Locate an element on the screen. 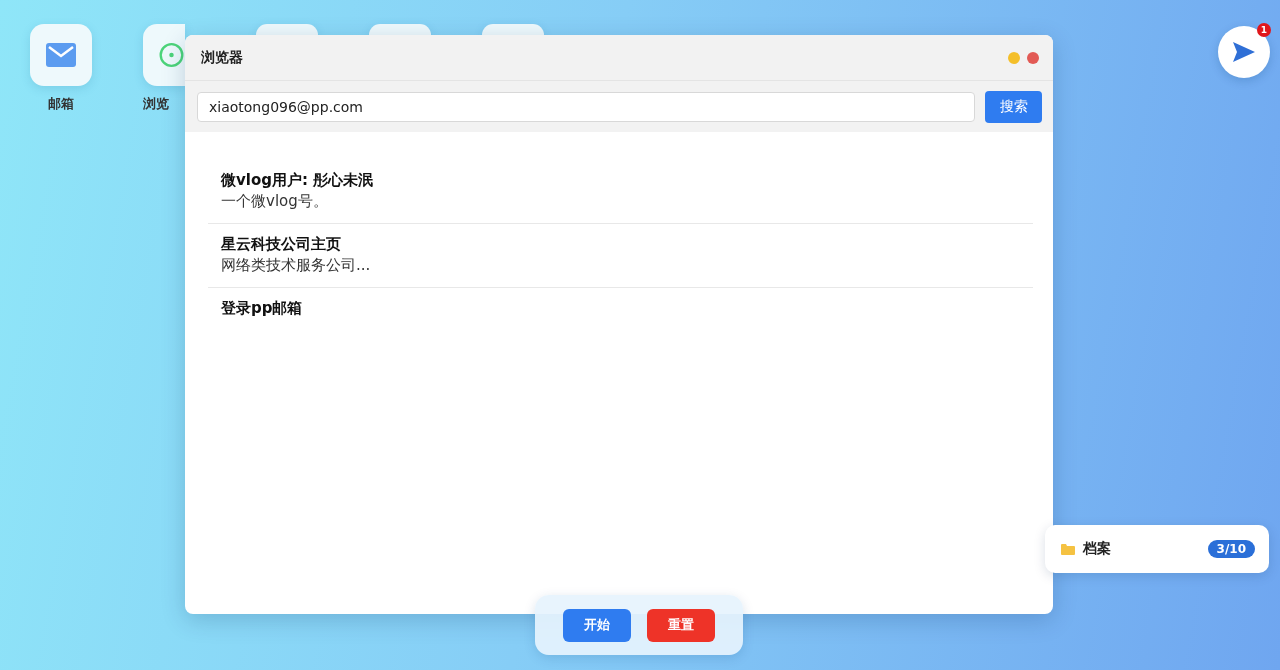 The image size is (1280, 670). window-title: 浏览器 is located at coordinates (222, 57).